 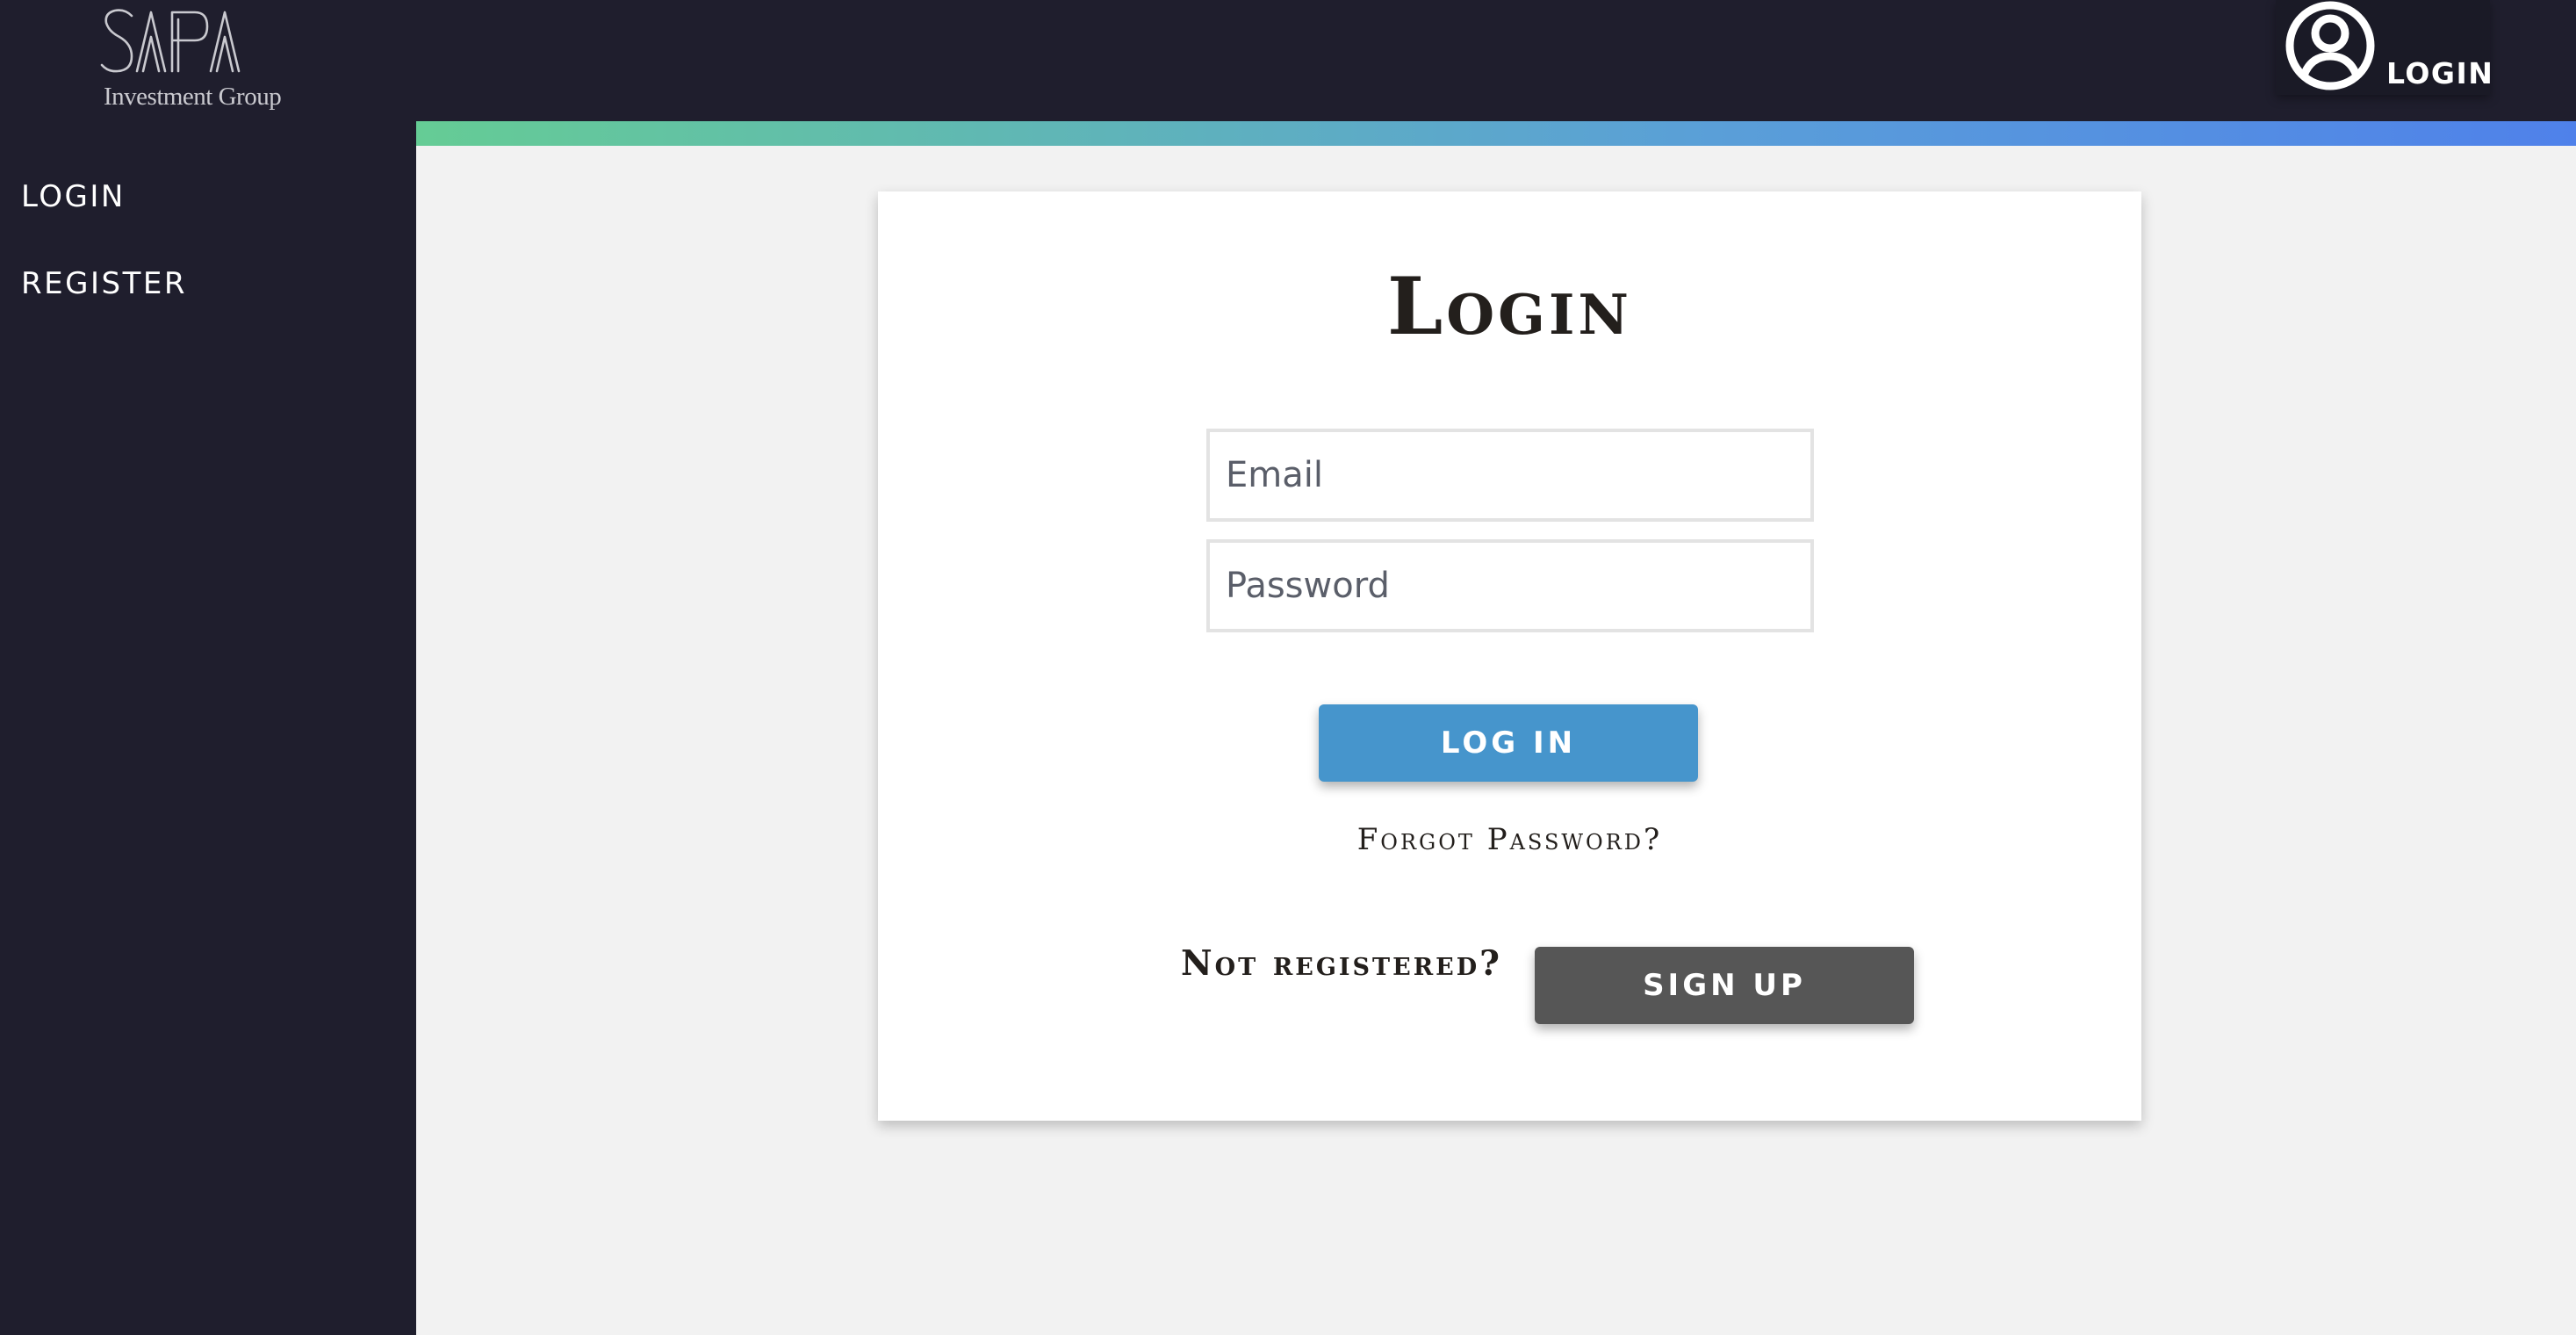 What do you see at coordinates (1724, 985) in the screenshot?
I see `sign-up-button: SIGN UP` at bounding box center [1724, 985].